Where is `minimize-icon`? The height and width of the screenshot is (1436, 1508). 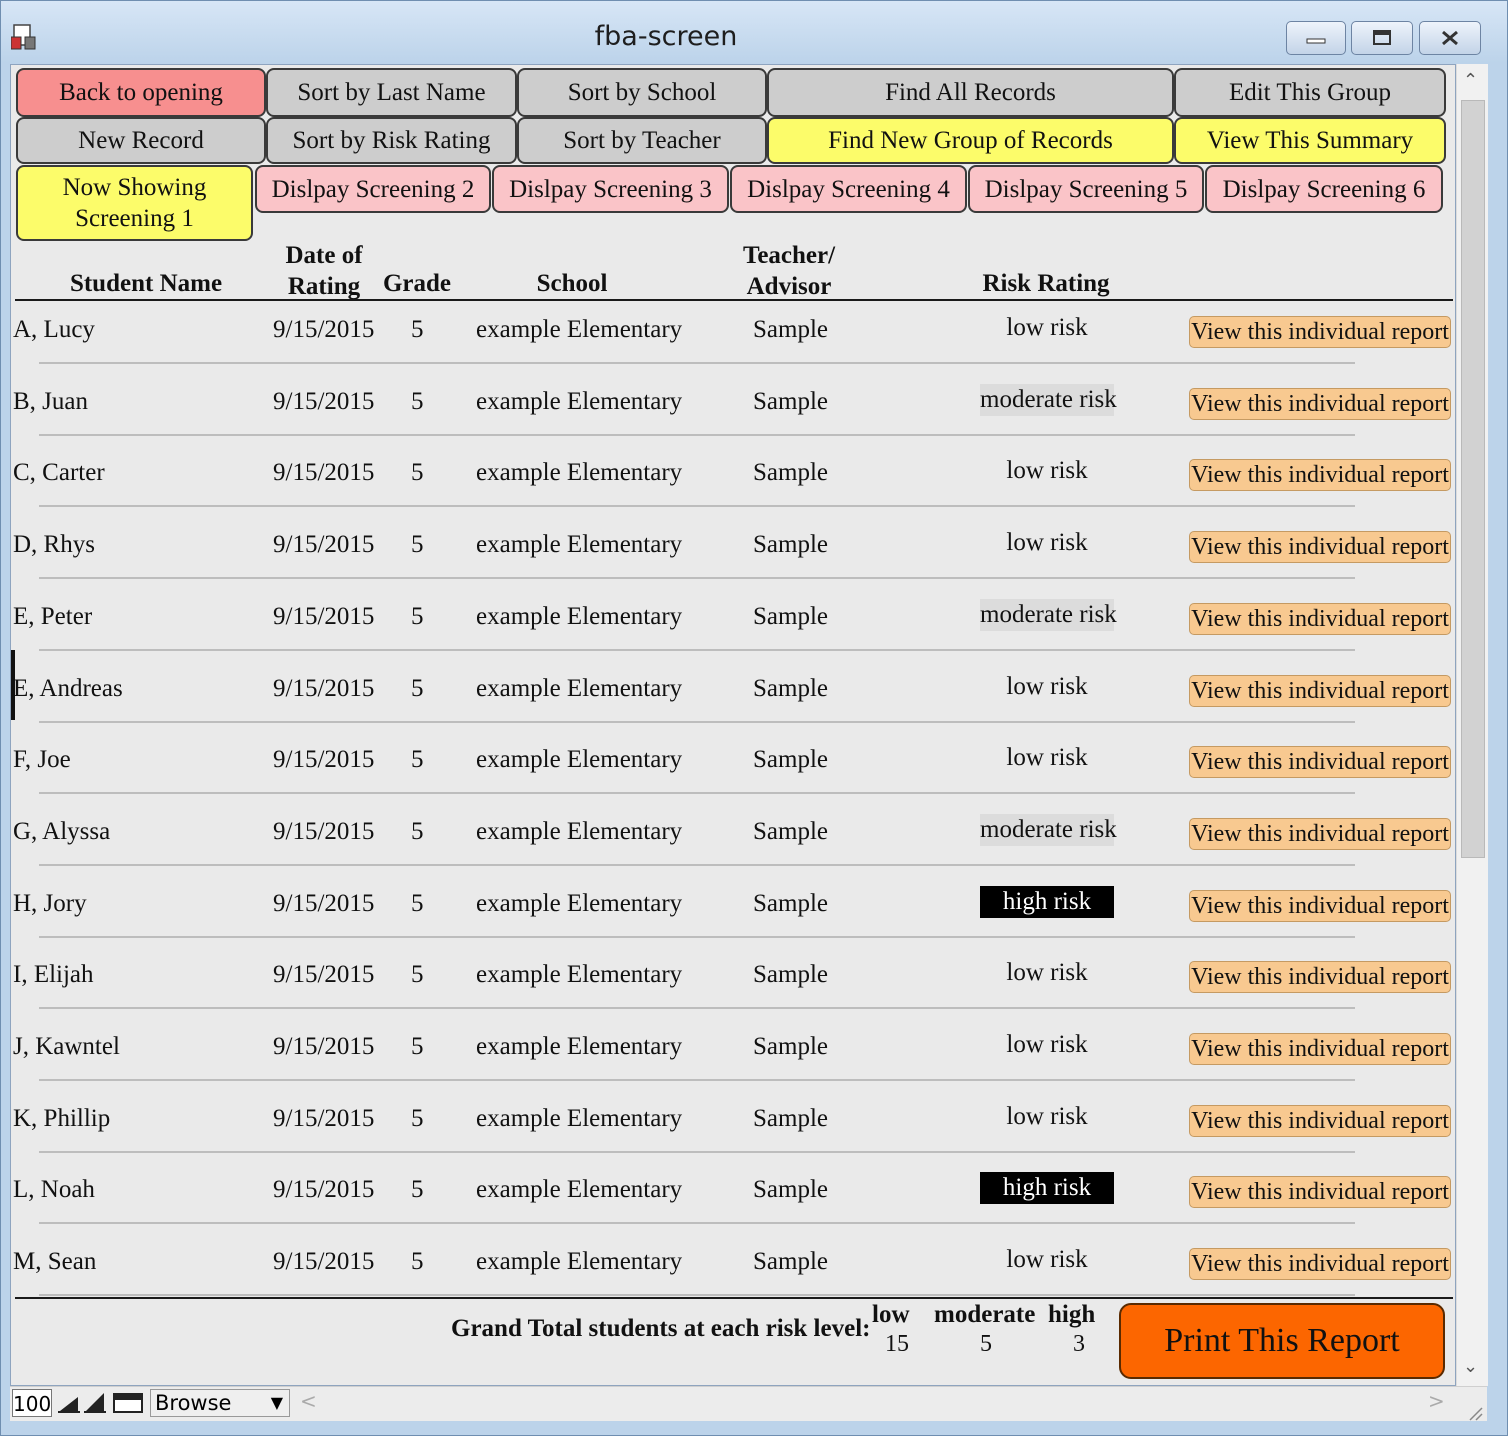
minimize-icon is located at coordinates (1316, 41).